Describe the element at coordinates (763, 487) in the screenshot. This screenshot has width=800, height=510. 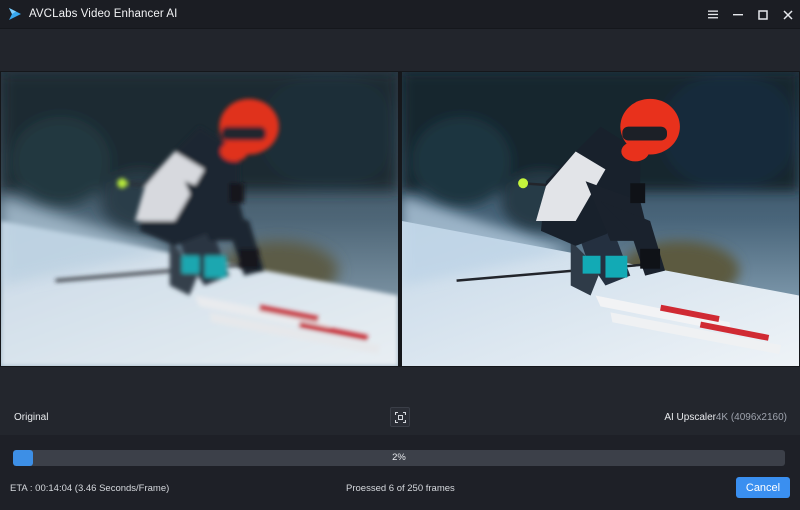
I see `cancel-button: Cancel` at that location.